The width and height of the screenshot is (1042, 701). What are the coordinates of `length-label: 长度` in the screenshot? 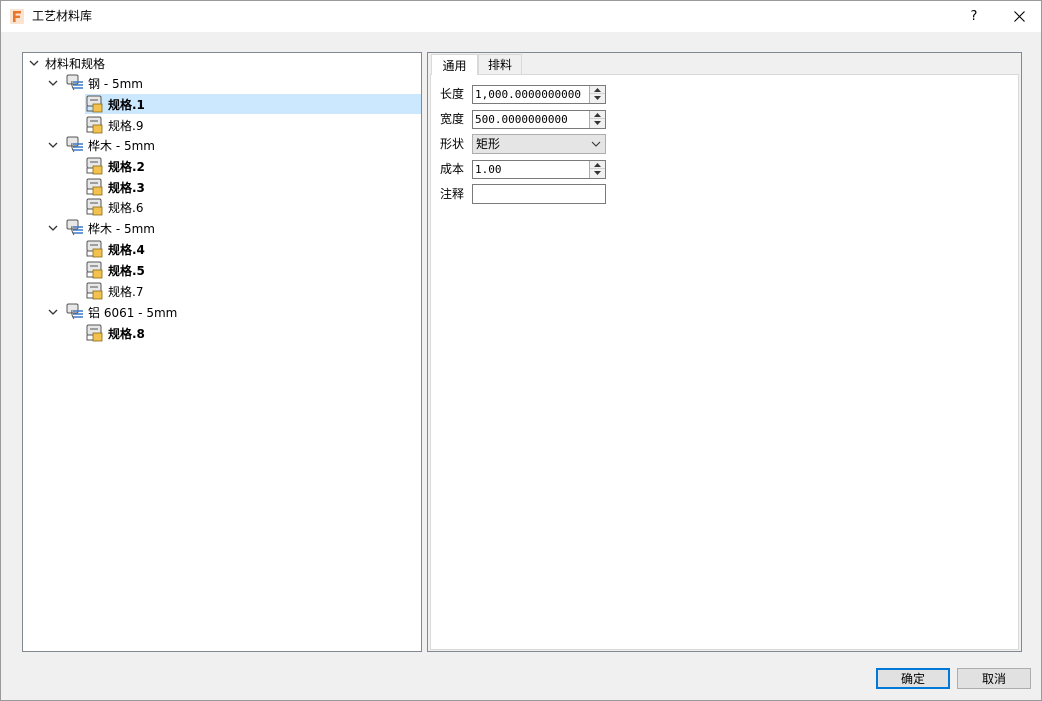 It's located at (452, 94).